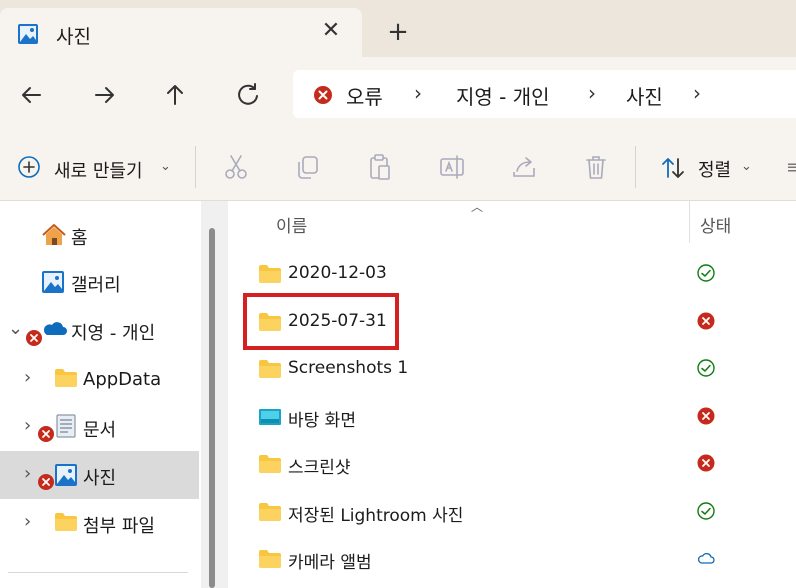  Describe the element at coordinates (32, 95) in the screenshot. I see `back-arrow-icon` at that location.